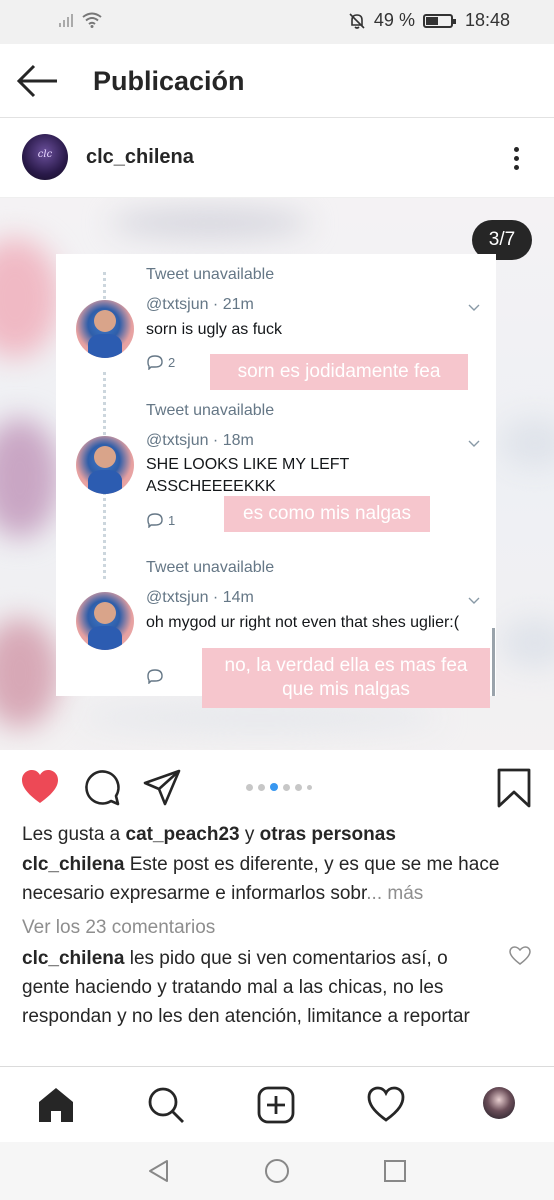 This screenshot has height=1200, width=554. What do you see at coordinates (405, 893) in the screenshot?
I see `caption-more-link: más` at bounding box center [405, 893].